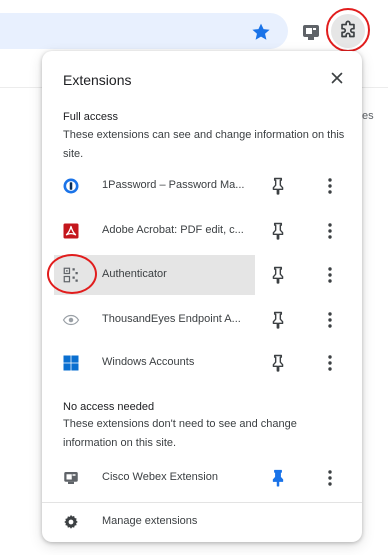 This screenshot has height=555, width=388. Describe the element at coordinates (204, 275) in the screenshot. I see `authenticator-row-actions` at that location.